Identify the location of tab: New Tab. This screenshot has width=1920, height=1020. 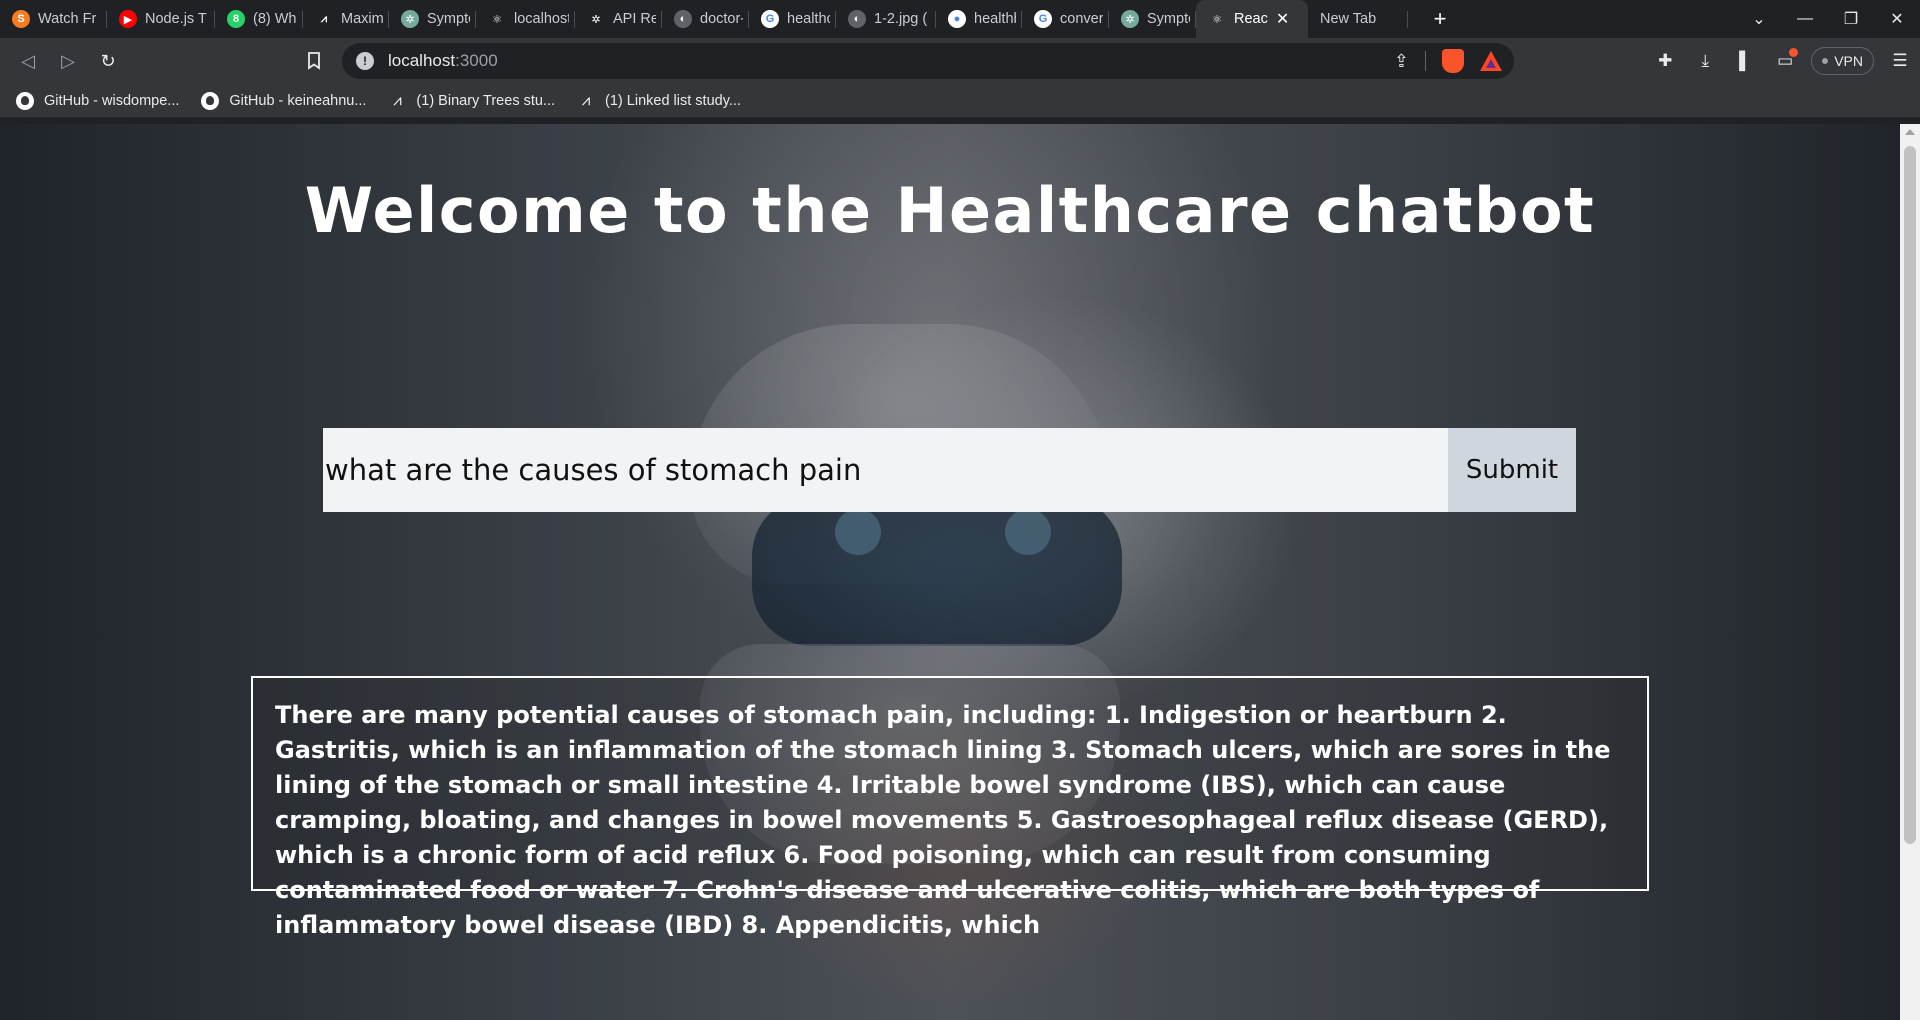
(1358, 19).